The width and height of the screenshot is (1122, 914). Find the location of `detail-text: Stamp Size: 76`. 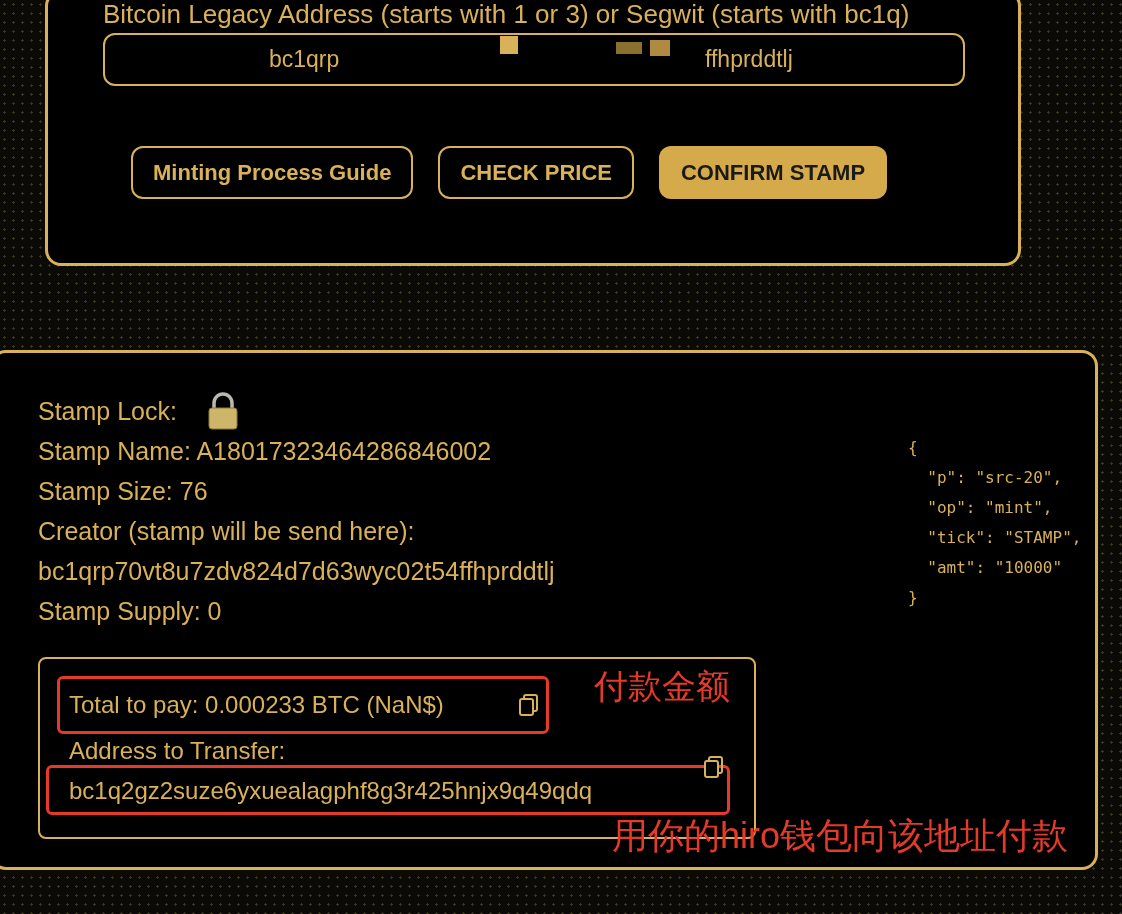

detail-text: Stamp Size: 76 is located at coordinates (123, 491).